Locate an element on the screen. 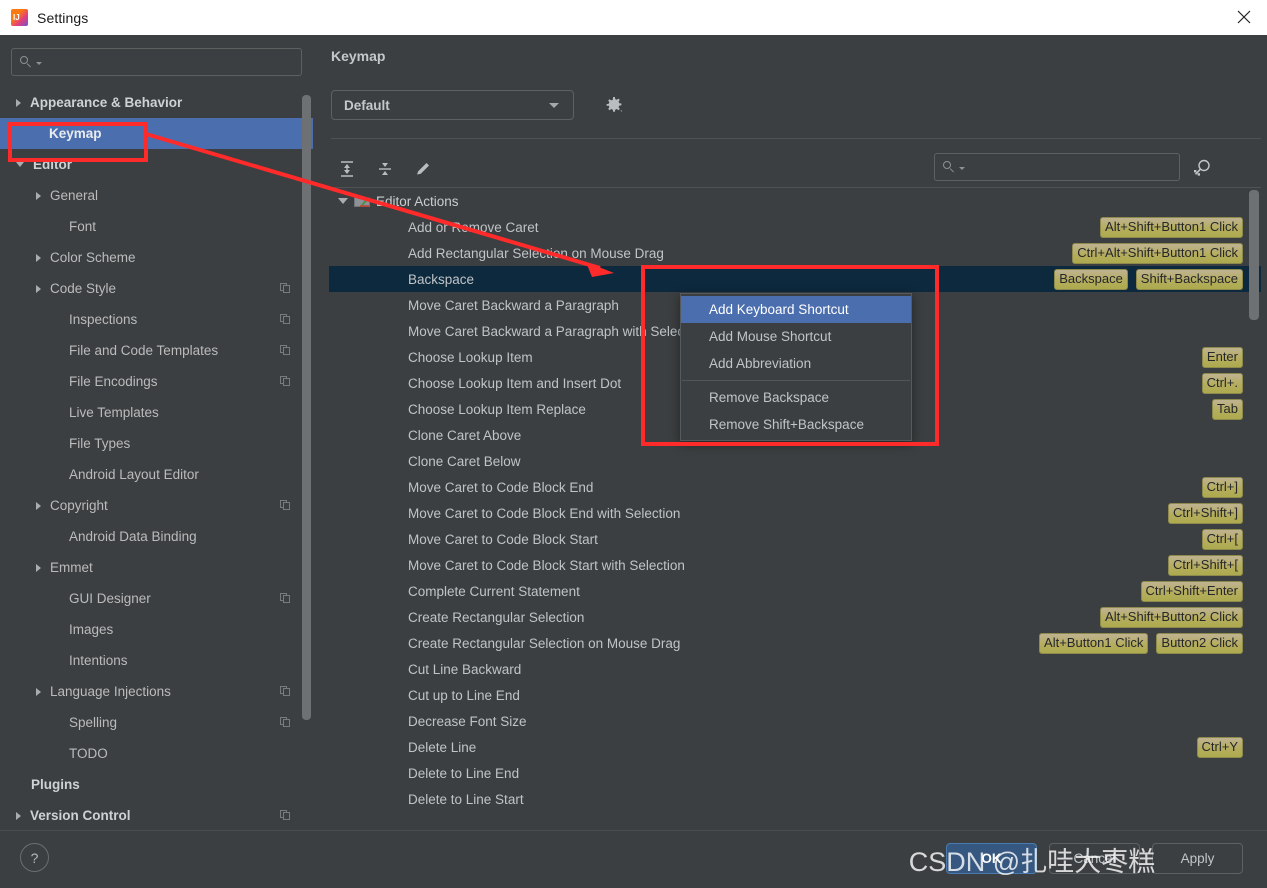 The width and height of the screenshot is (1267, 888). shortcut-badge: Ctrl+Shift+[ is located at coordinates (1205, 565).